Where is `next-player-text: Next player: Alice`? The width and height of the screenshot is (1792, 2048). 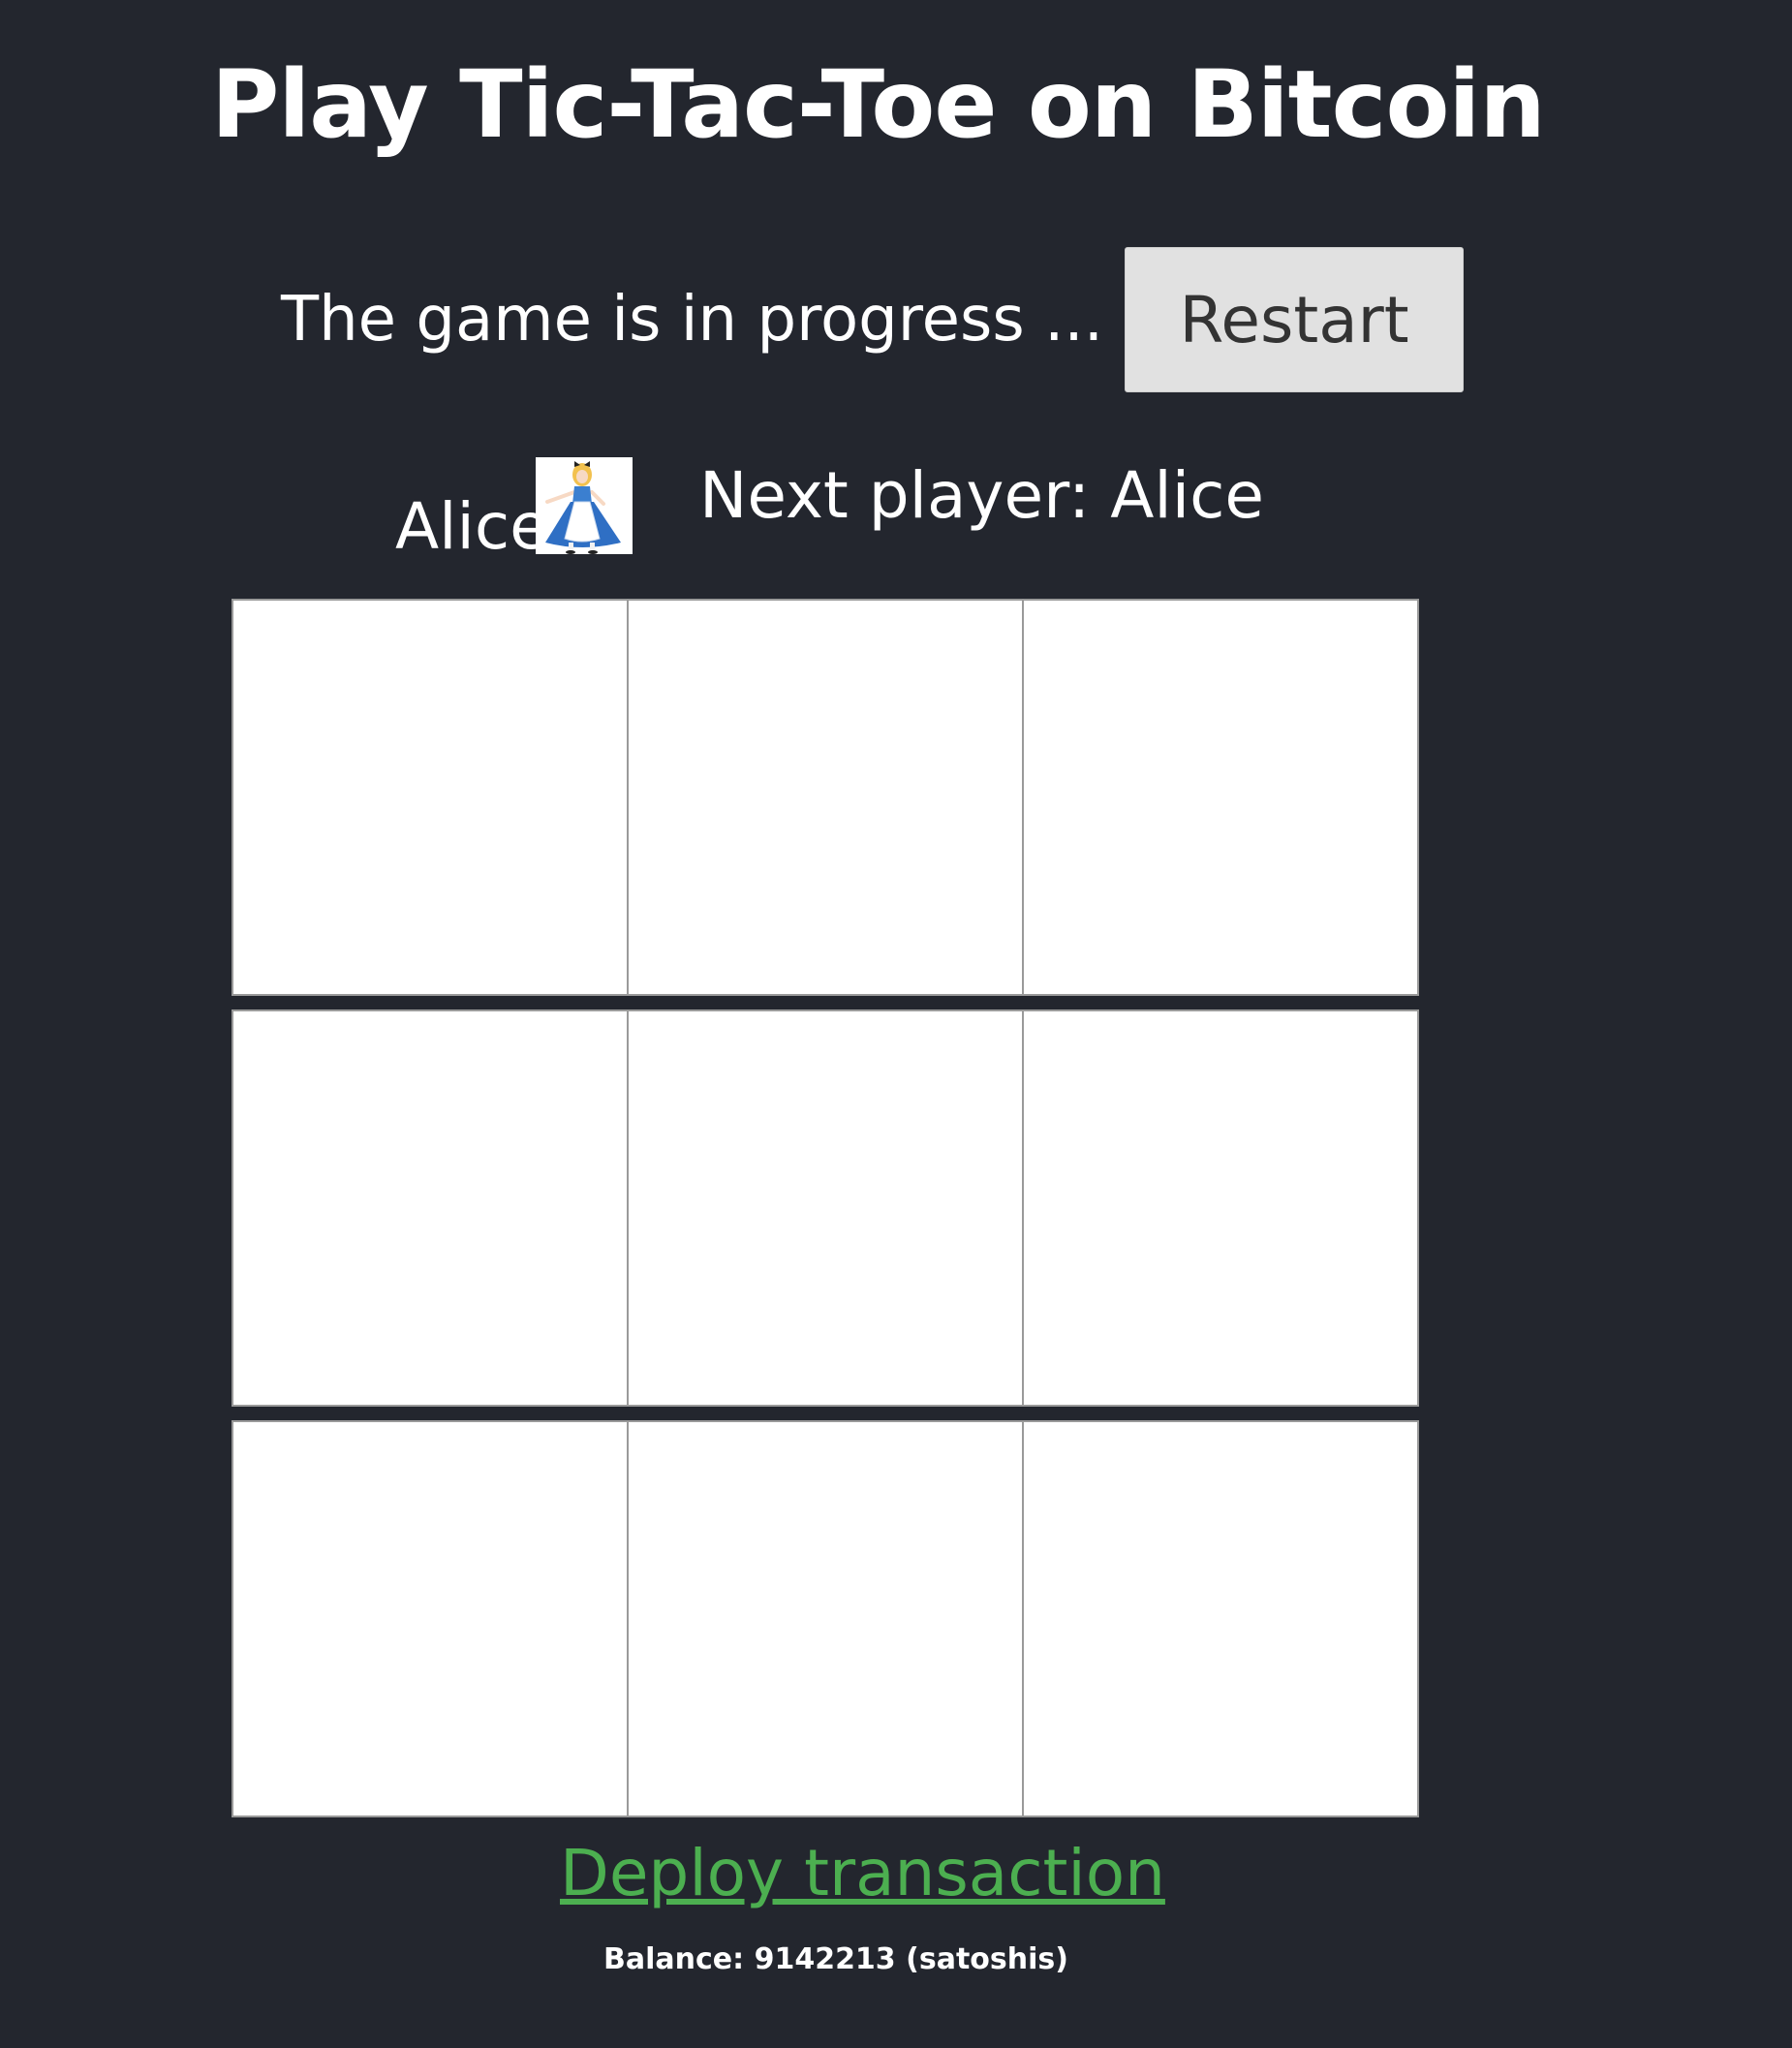
next-player-text: Next player: Alice is located at coordinates (981, 495).